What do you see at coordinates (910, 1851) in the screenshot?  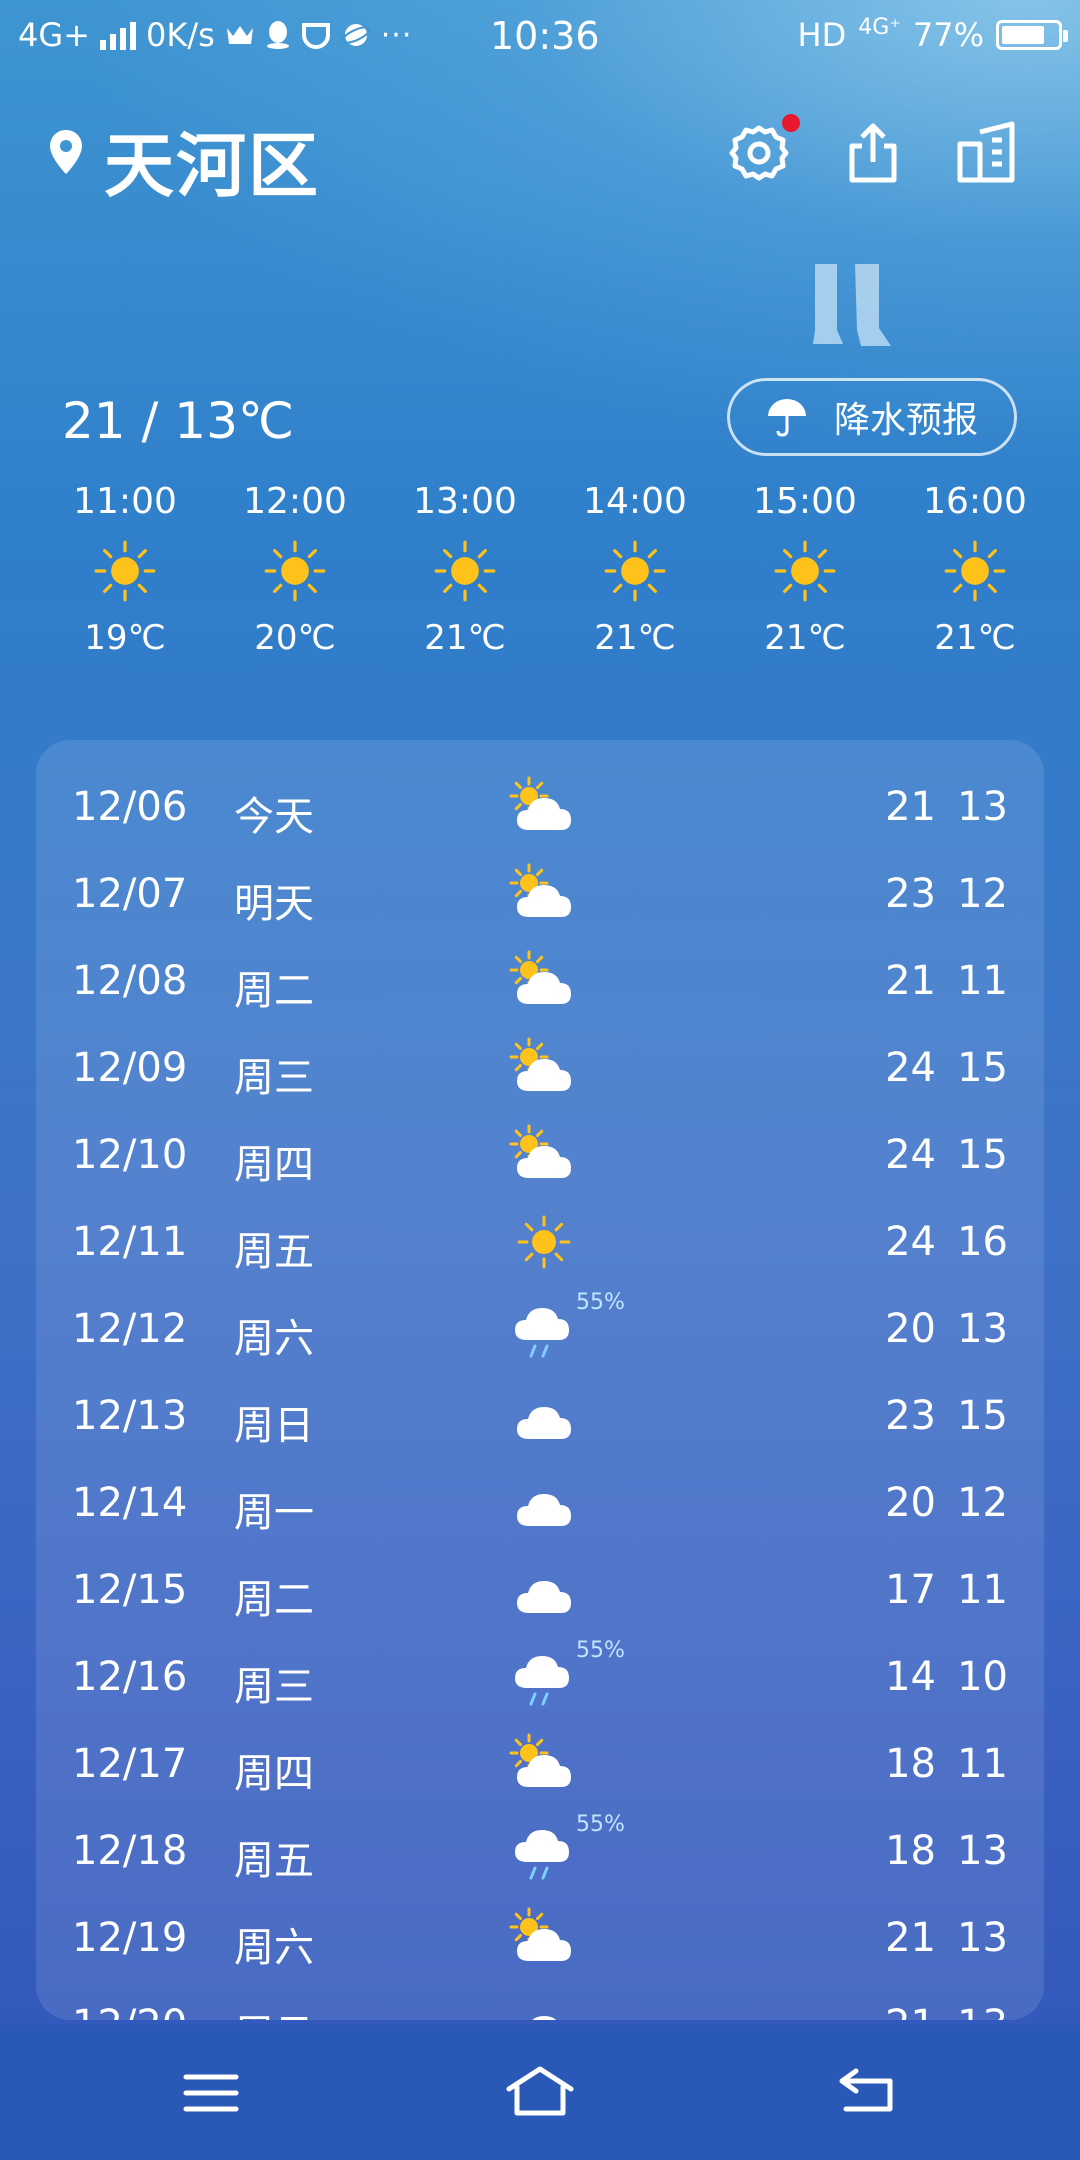 I see `daily-high: 18` at bounding box center [910, 1851].